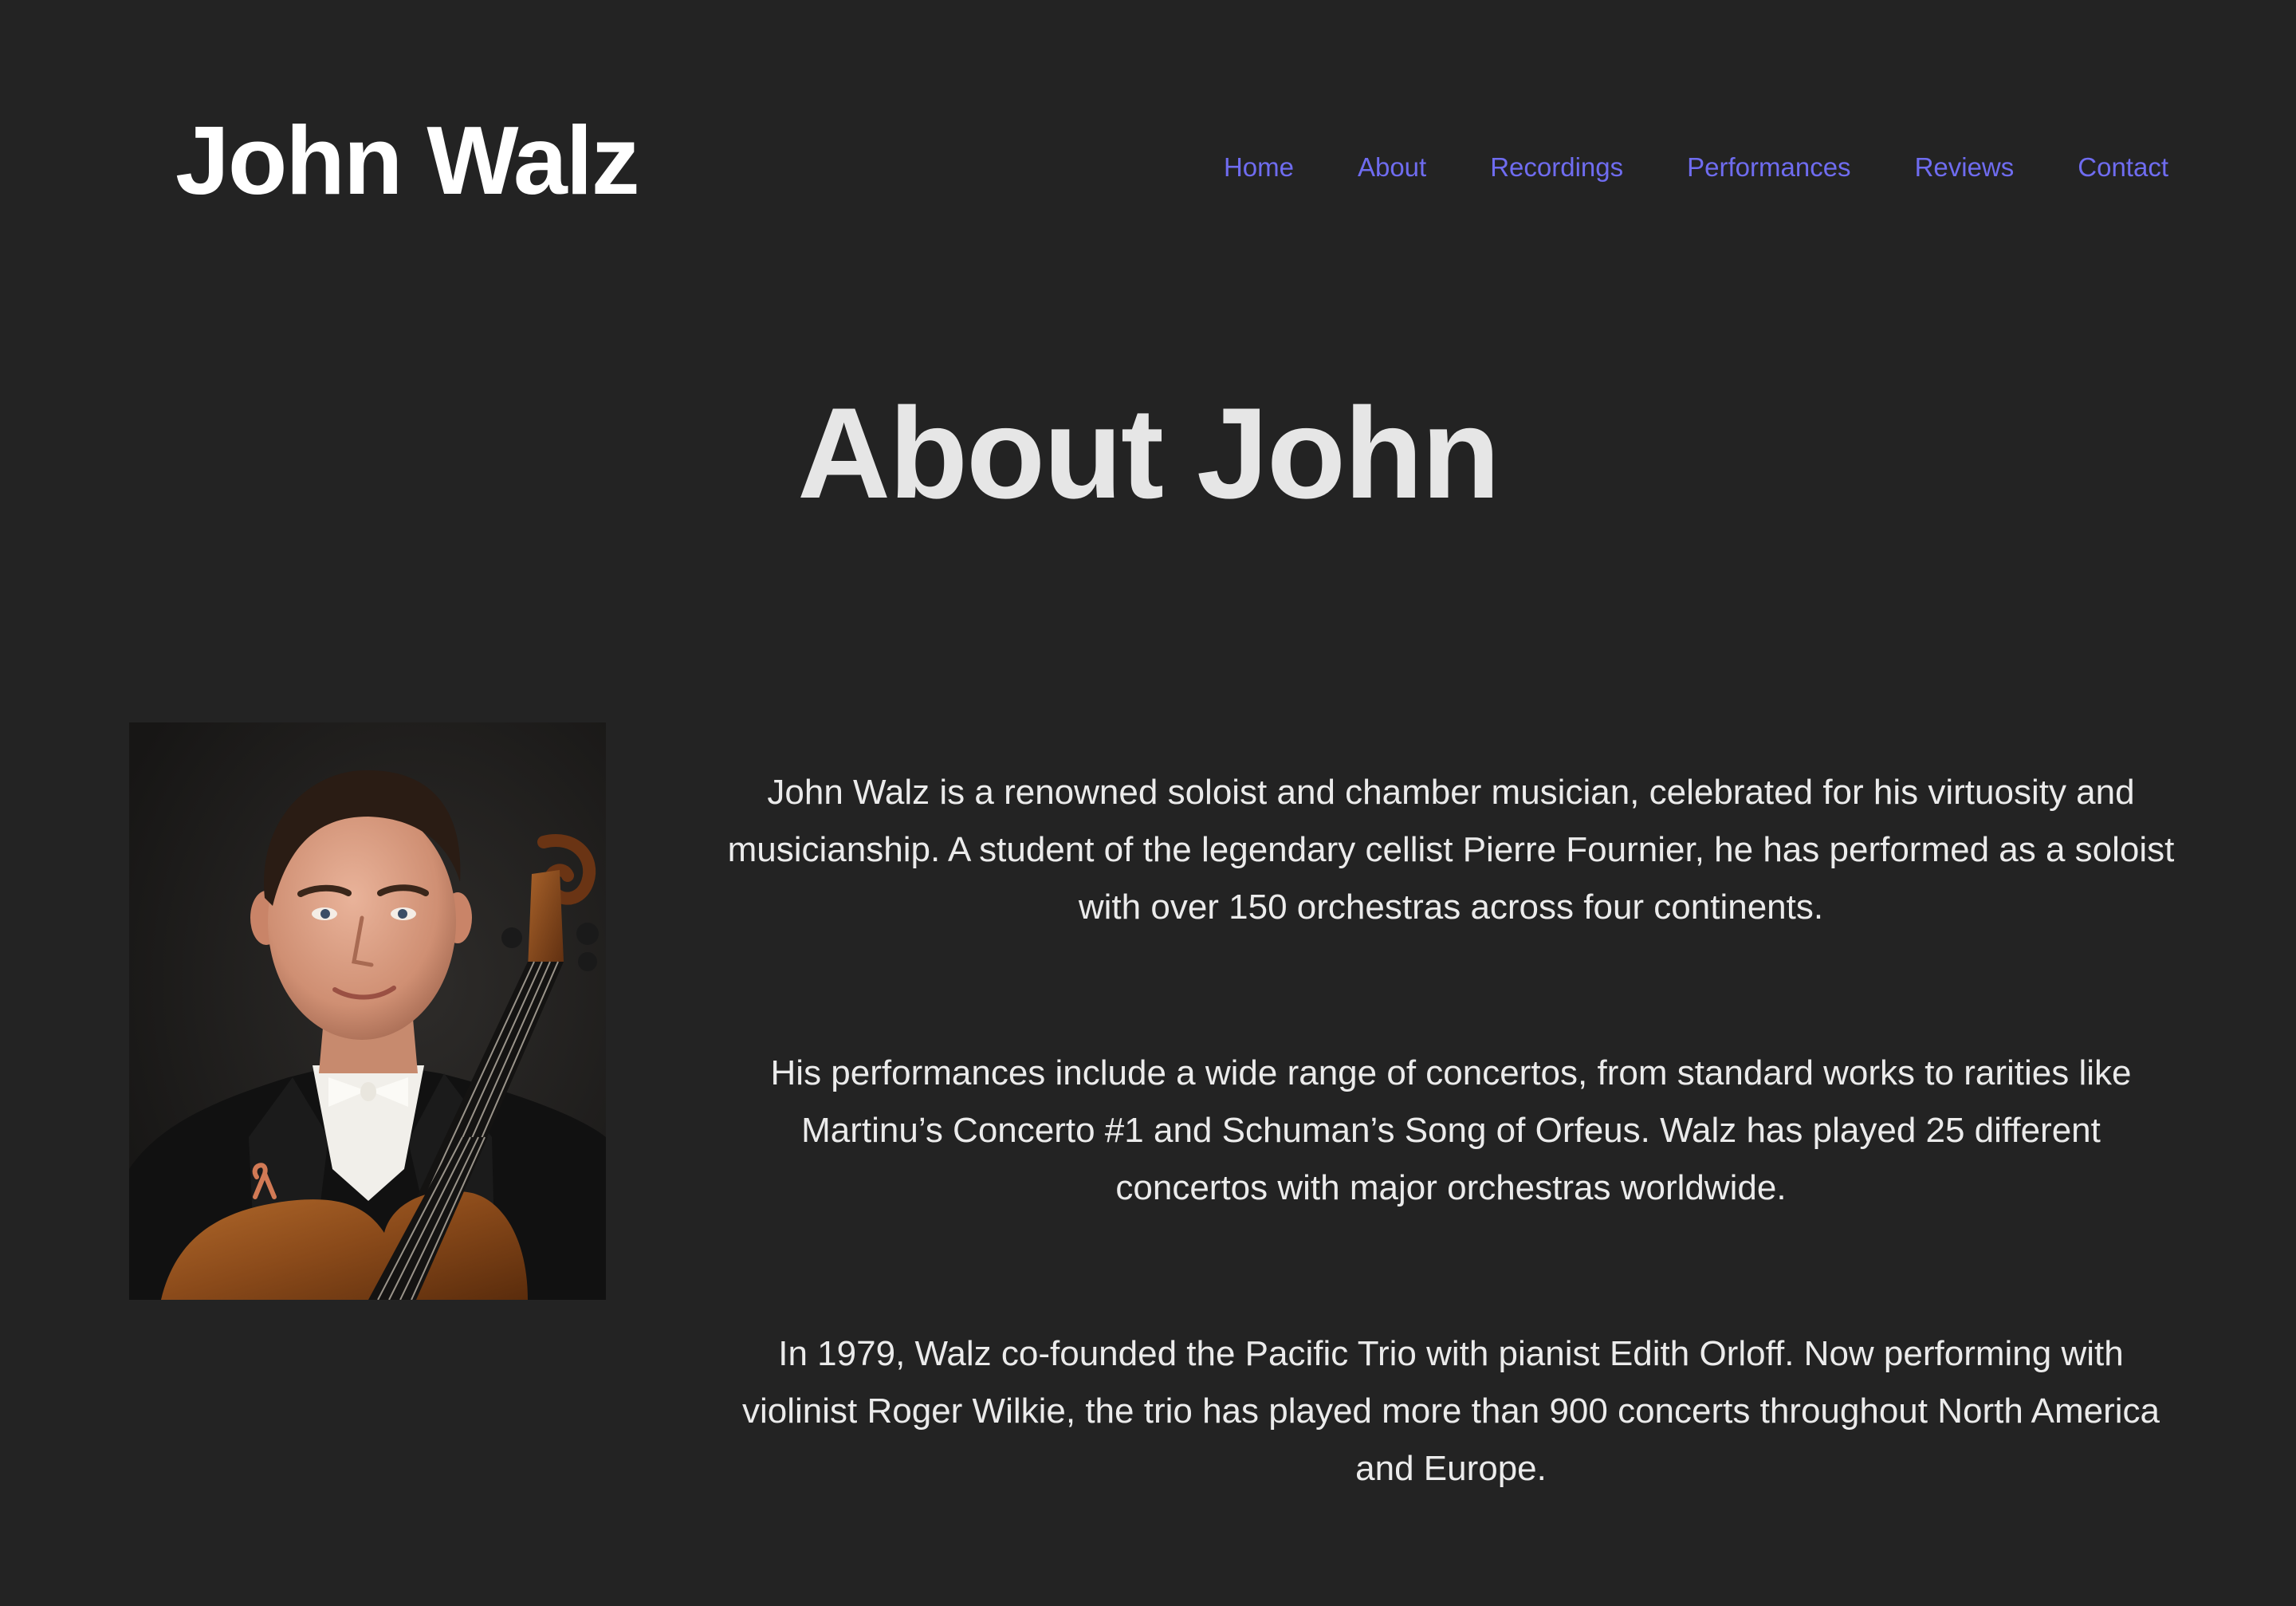 Image resolution: width=2296 pixels, height=1606 pixels. What do you see at coordinates (1965, 167) in the screenshot?
I see `nav-link-reviews: Reviews` at bounding box center [1965, 167].